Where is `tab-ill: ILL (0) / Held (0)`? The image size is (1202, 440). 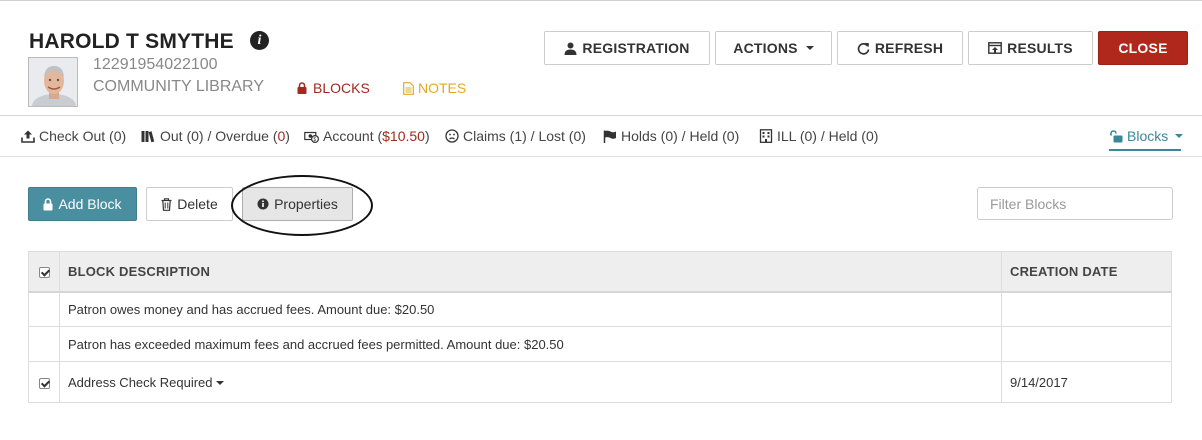
tab-ill: ILL (0) / Held (0) is located at coordinates (818, 136).